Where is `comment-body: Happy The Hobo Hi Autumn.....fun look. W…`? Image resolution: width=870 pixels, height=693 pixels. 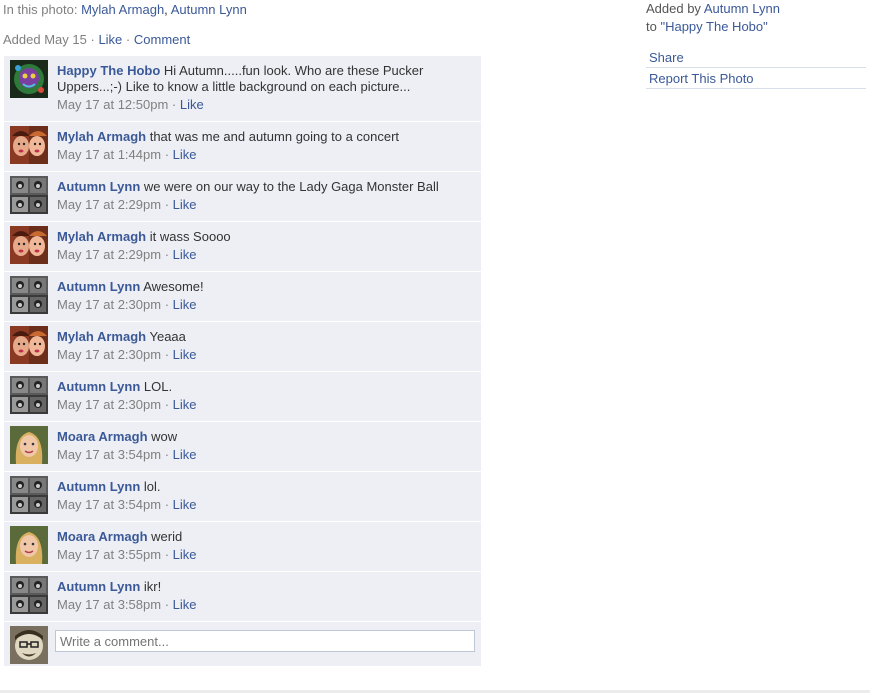 comment-body: Happy The Hobo Hi Autumn.....fun look. W… is located at coordinates (269, 88).